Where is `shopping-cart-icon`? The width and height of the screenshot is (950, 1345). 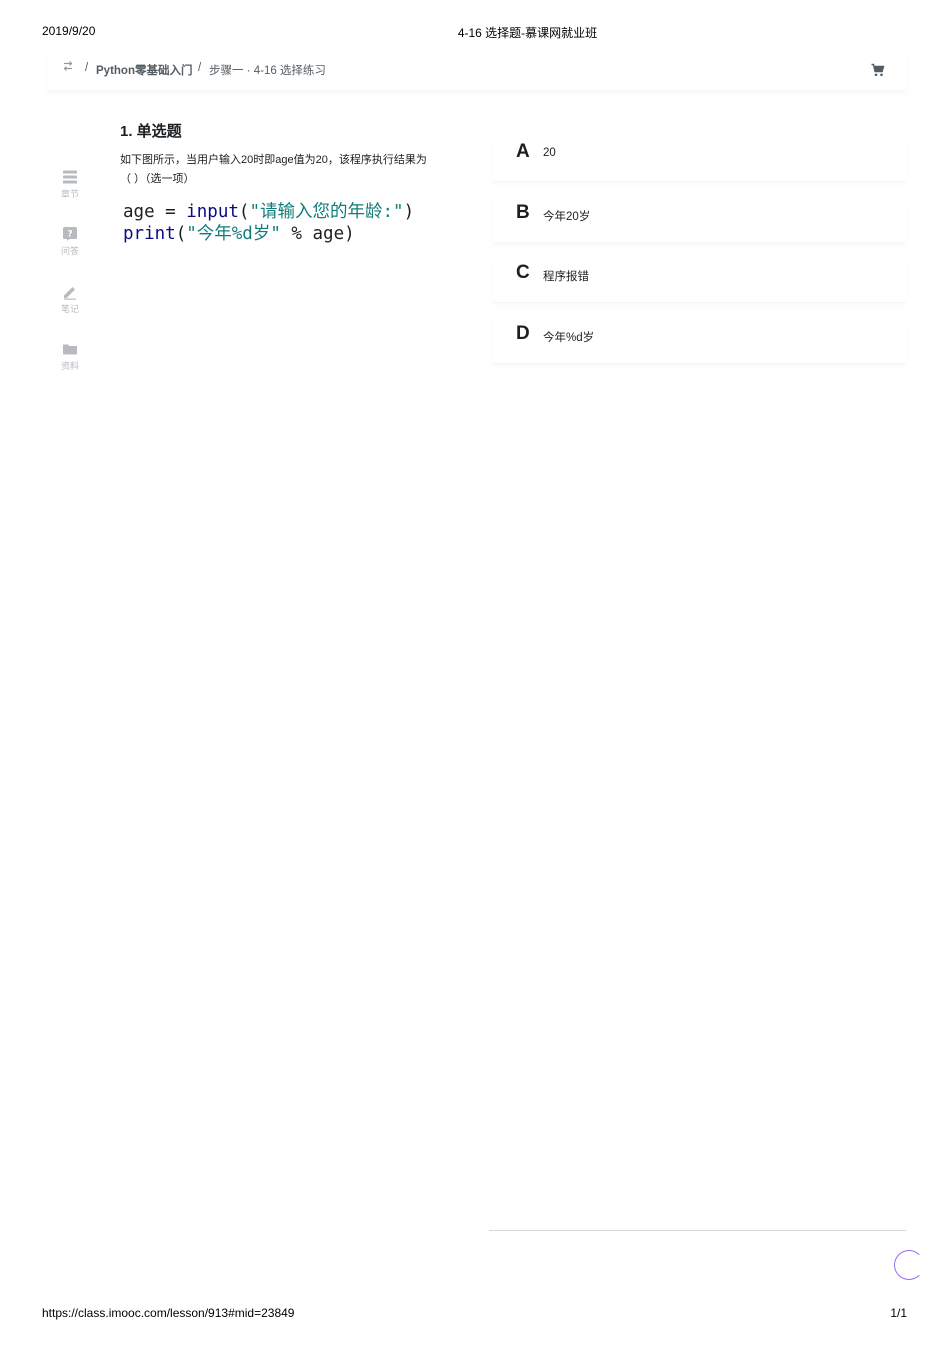 shopping-cart-icon is located at coordinates (878, 70).